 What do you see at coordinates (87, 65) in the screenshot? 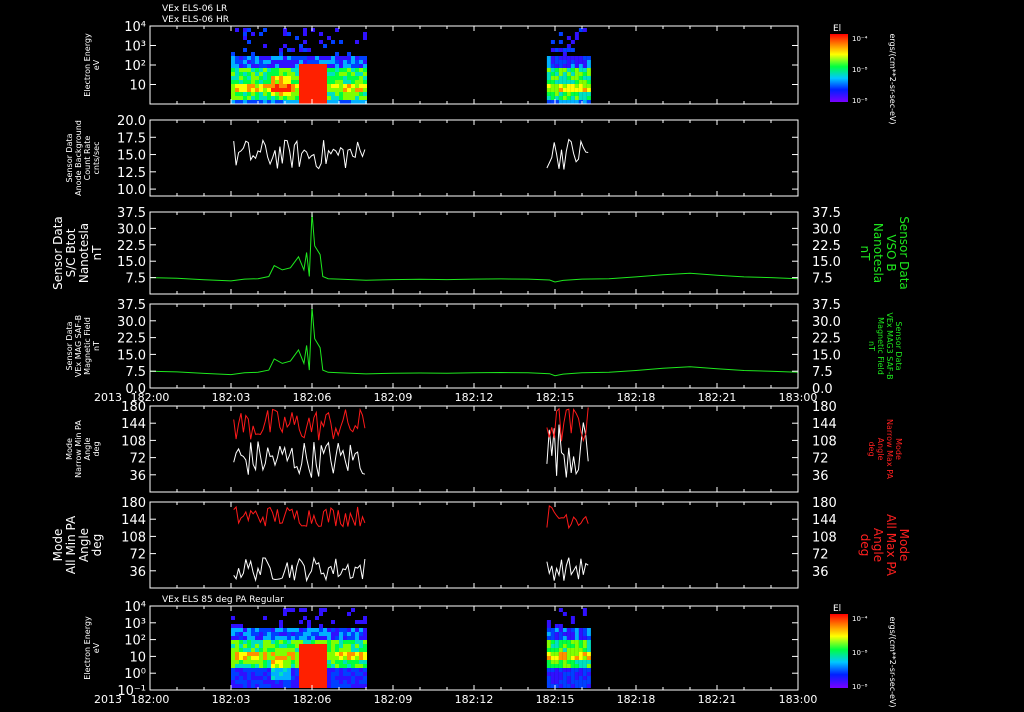
I see `panel-1-ylabel-line: Electron Energy` at bounding box center [87, 65].